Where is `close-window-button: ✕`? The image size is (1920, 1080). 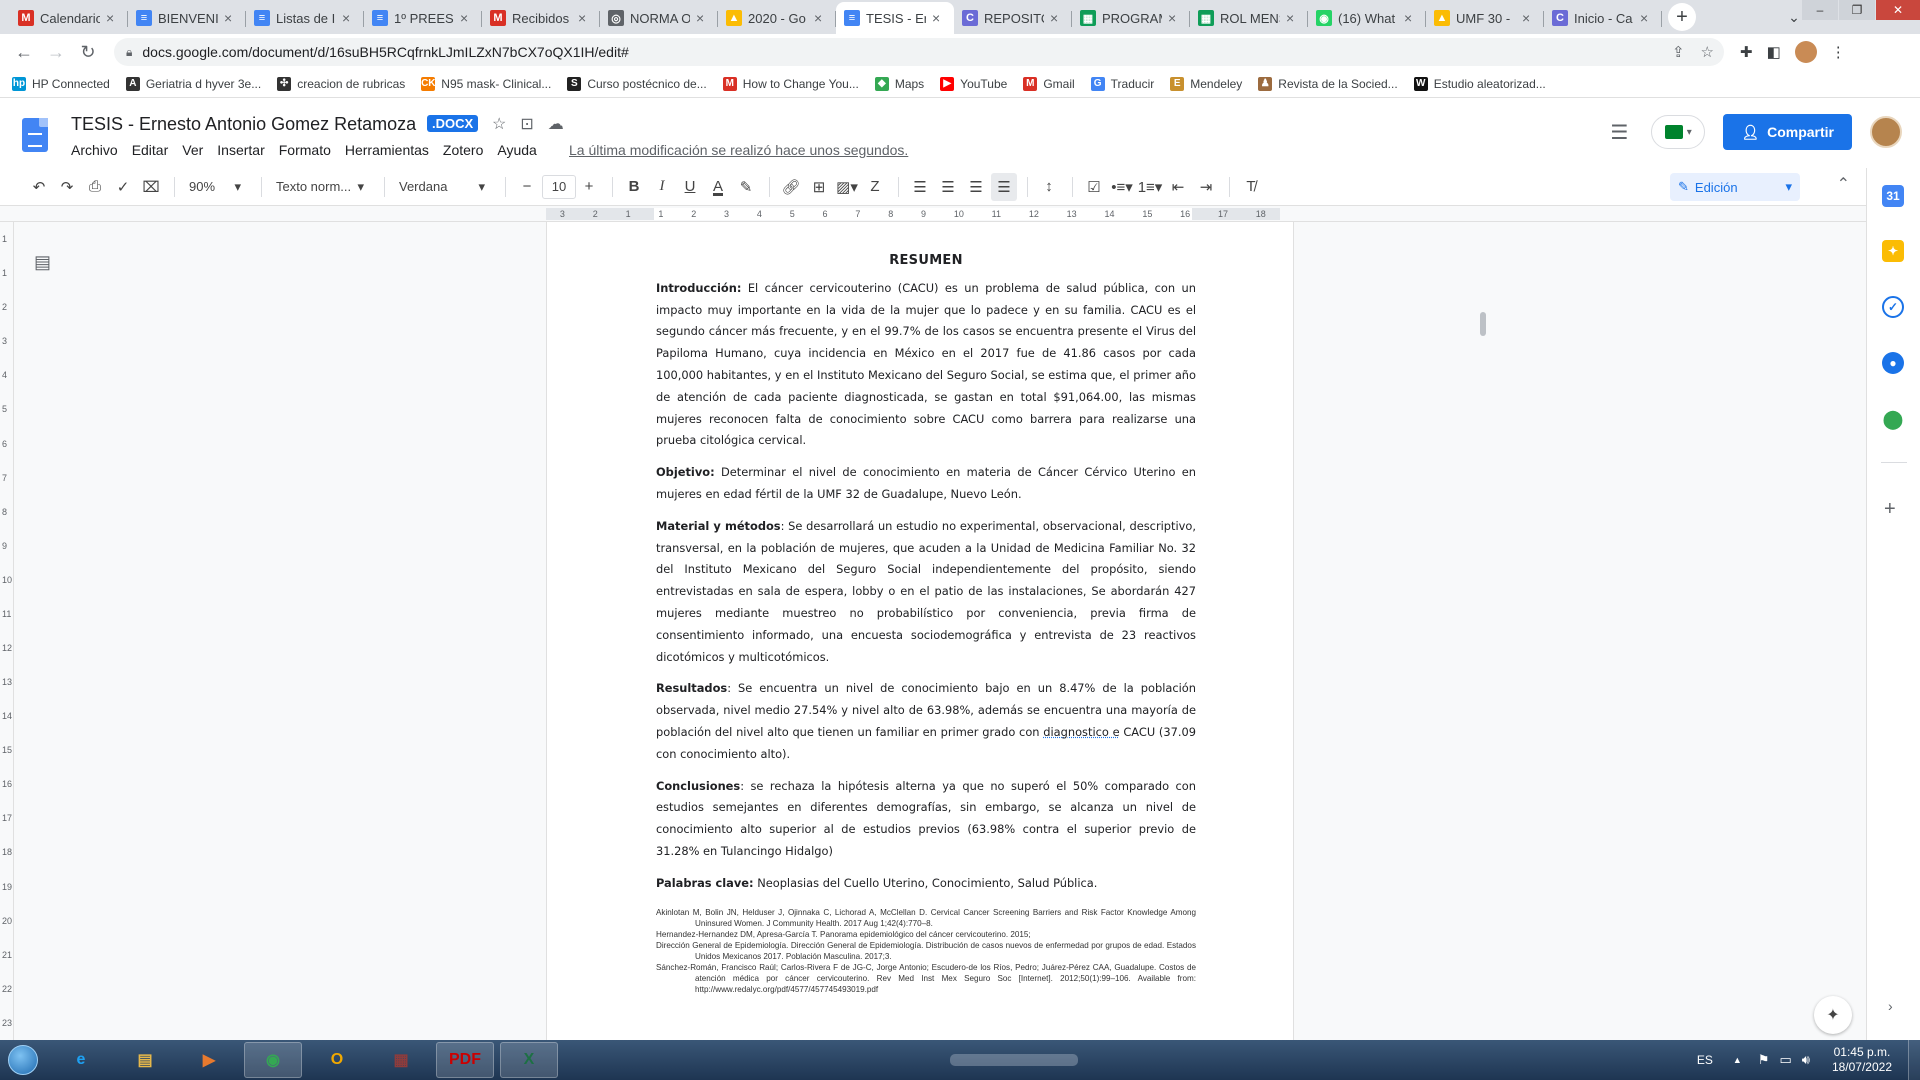 close-window-button: ✕ is located at coordinates (1898, 10).